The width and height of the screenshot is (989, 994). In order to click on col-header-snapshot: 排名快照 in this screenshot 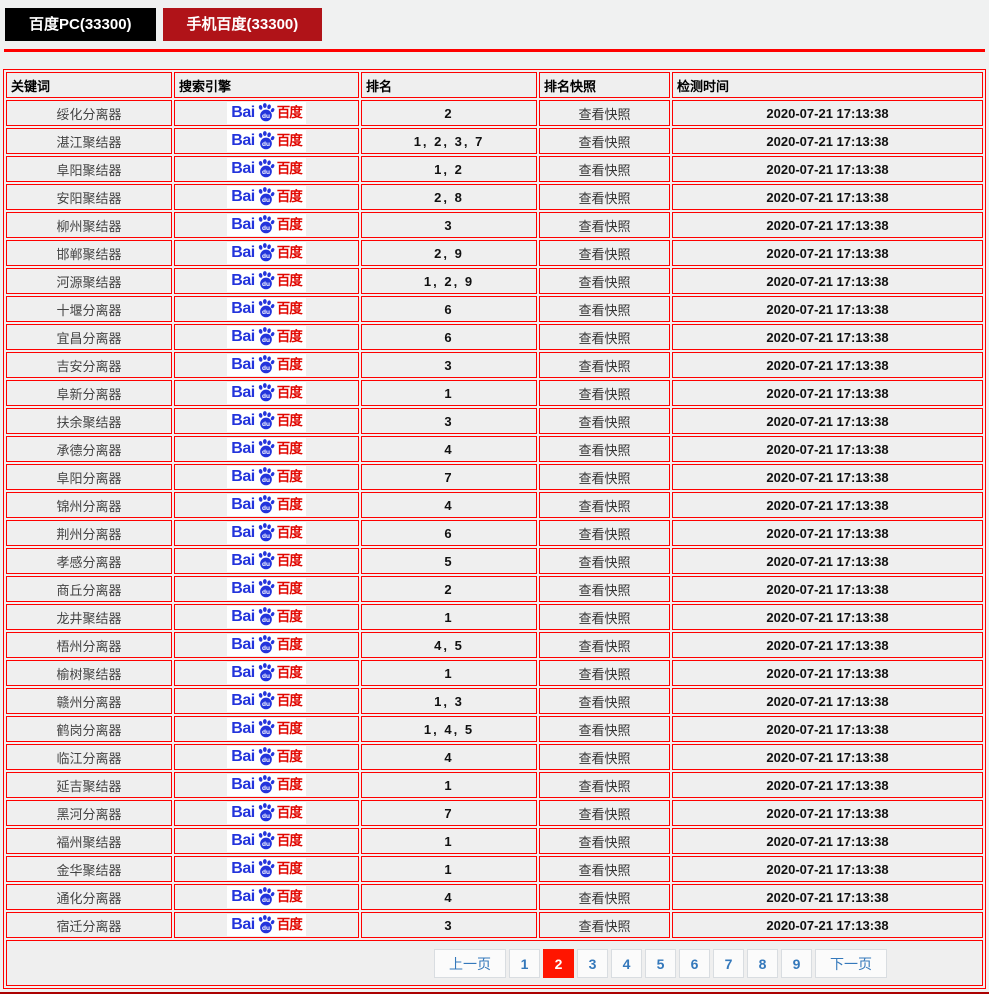, I will do `click(604, 85)`.